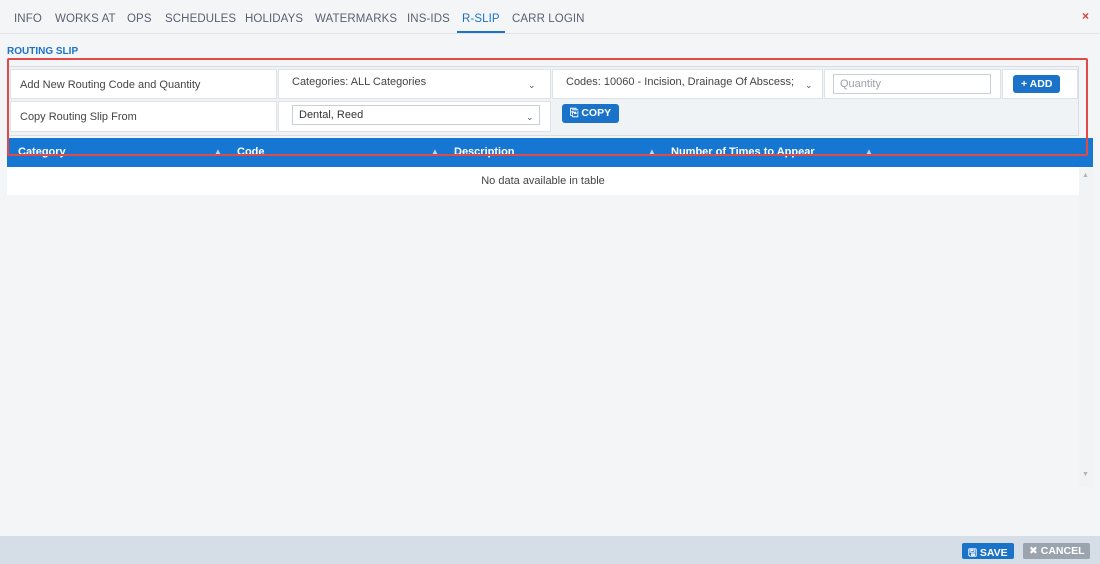  I want to click on save-icon: 🖫, so click(972, 553).